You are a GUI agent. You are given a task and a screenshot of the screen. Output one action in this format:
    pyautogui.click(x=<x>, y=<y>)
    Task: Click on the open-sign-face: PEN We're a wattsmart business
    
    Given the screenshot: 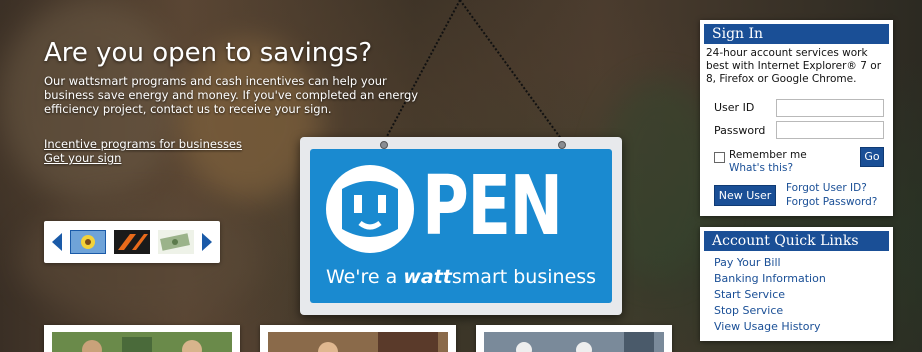 What is the action you would take?
    pyautogui.click(x=461, y=226)
    